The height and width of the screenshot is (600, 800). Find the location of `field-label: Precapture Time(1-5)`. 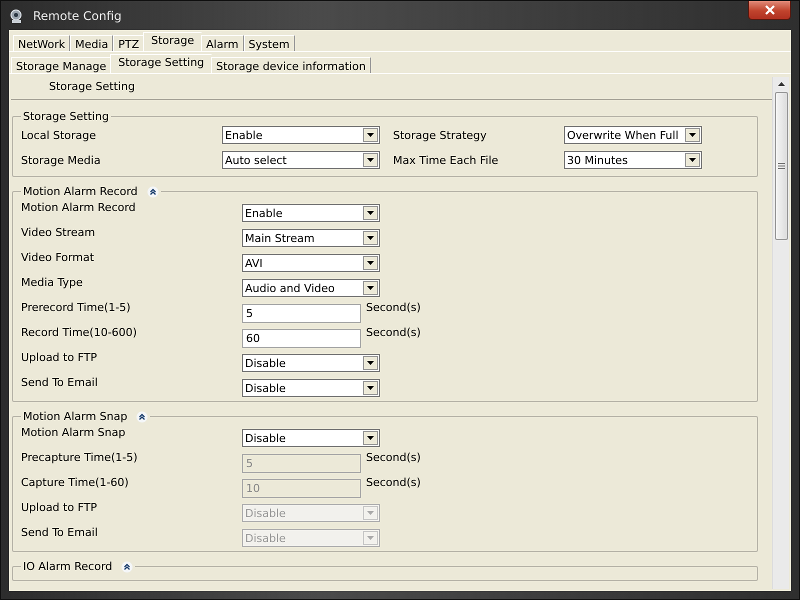

field-label: Precapture Time(1-5) is located at coordinates (80, 457).